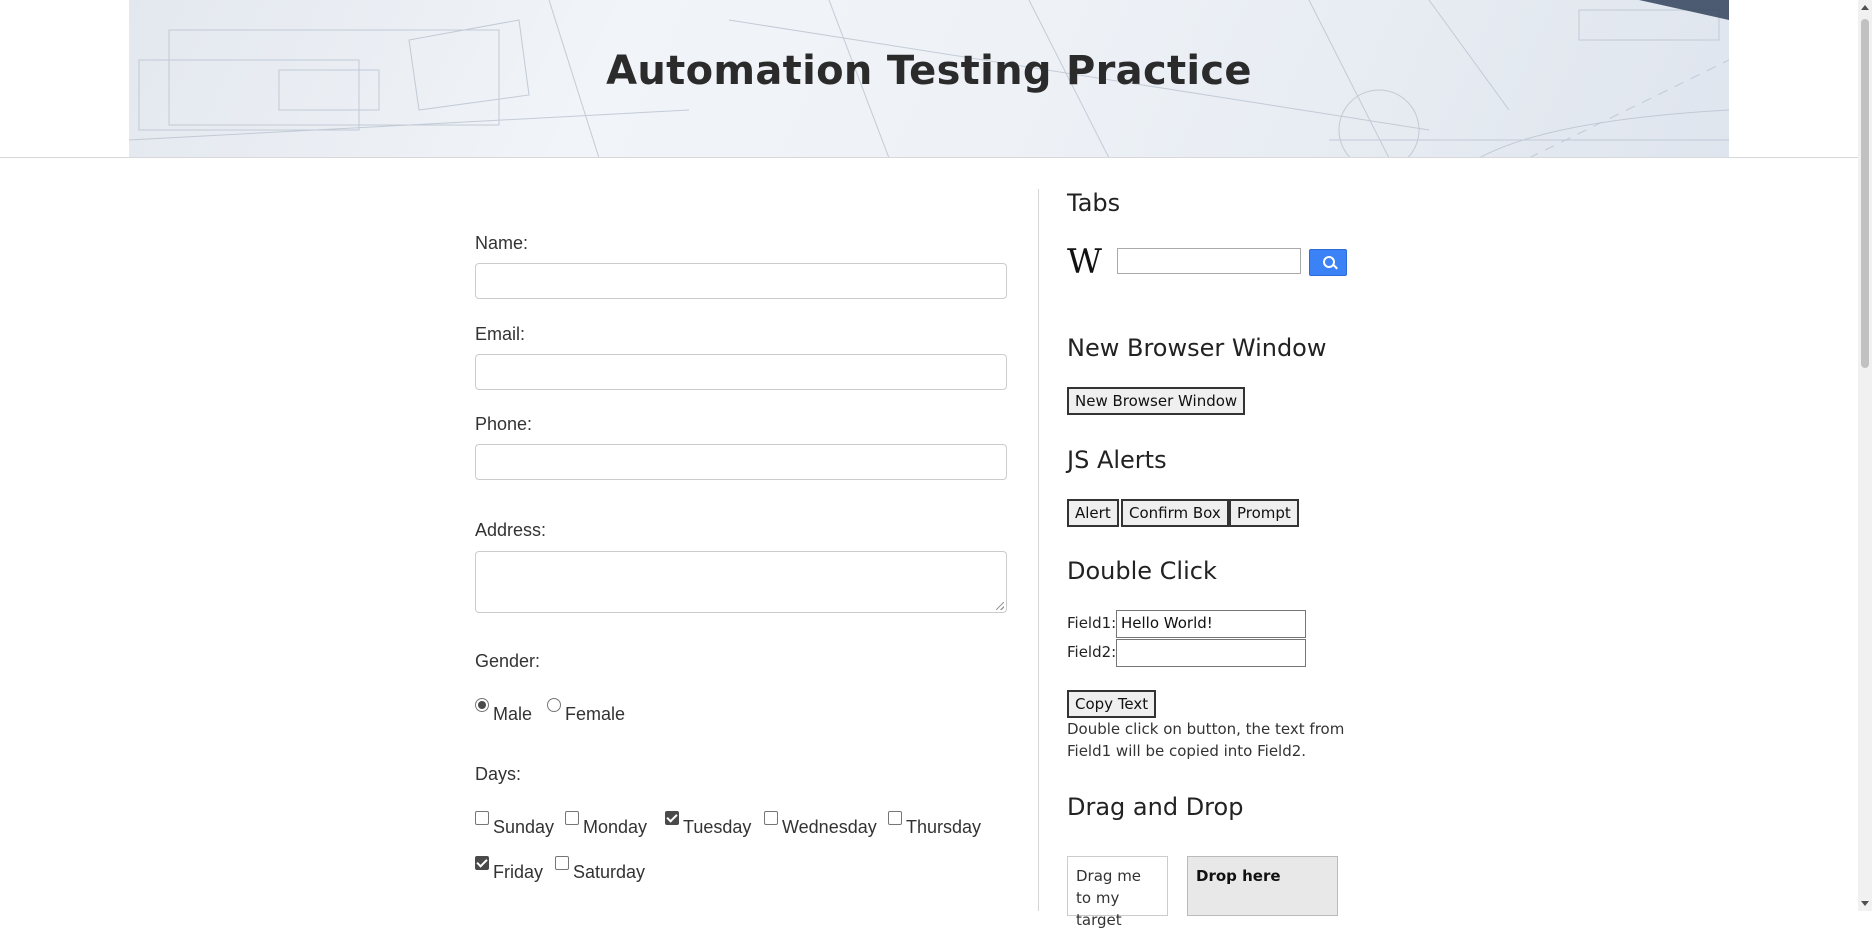  I want to click on sunday-checkbox, so click(482, 818).